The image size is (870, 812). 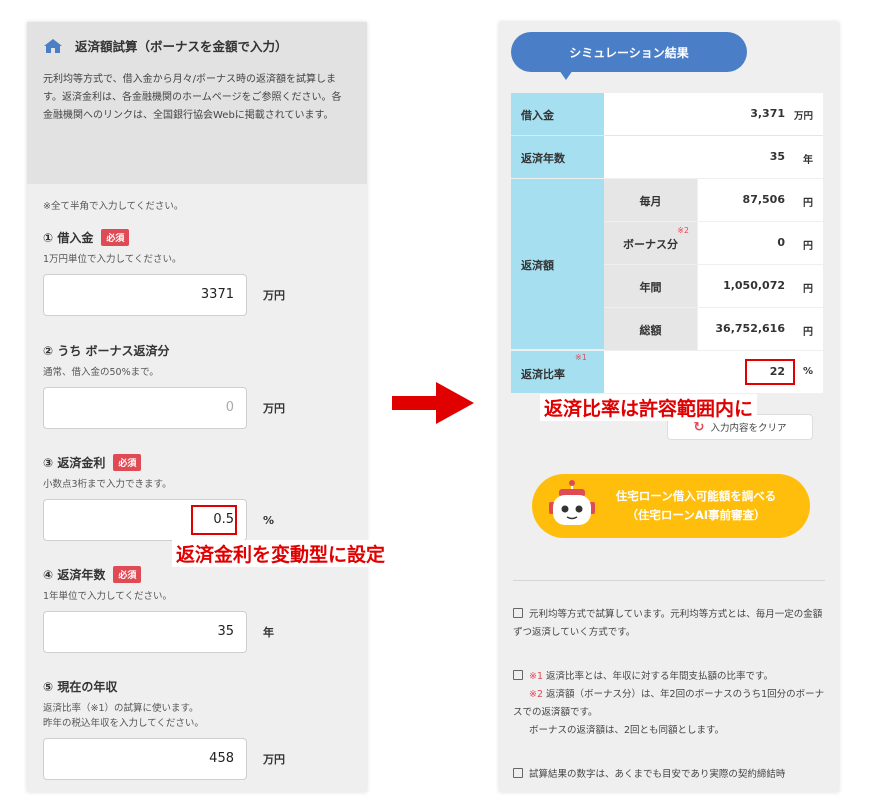 What do you see at coordinates (181, 46) in the screenshot?
I see `form-title: 返済額試算（ボーナスを金額で入力）` at bounding box center [181, 46].